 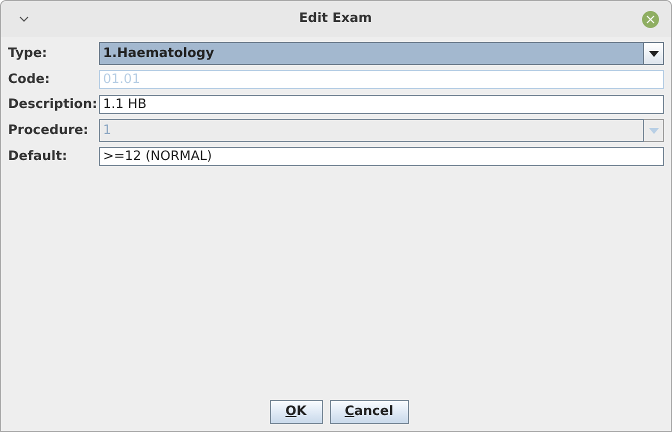 What do you see at coordinates (381, 104) in the screenshot?
I see `text-field: 1.1 HB` at bounding box center [381, 104].